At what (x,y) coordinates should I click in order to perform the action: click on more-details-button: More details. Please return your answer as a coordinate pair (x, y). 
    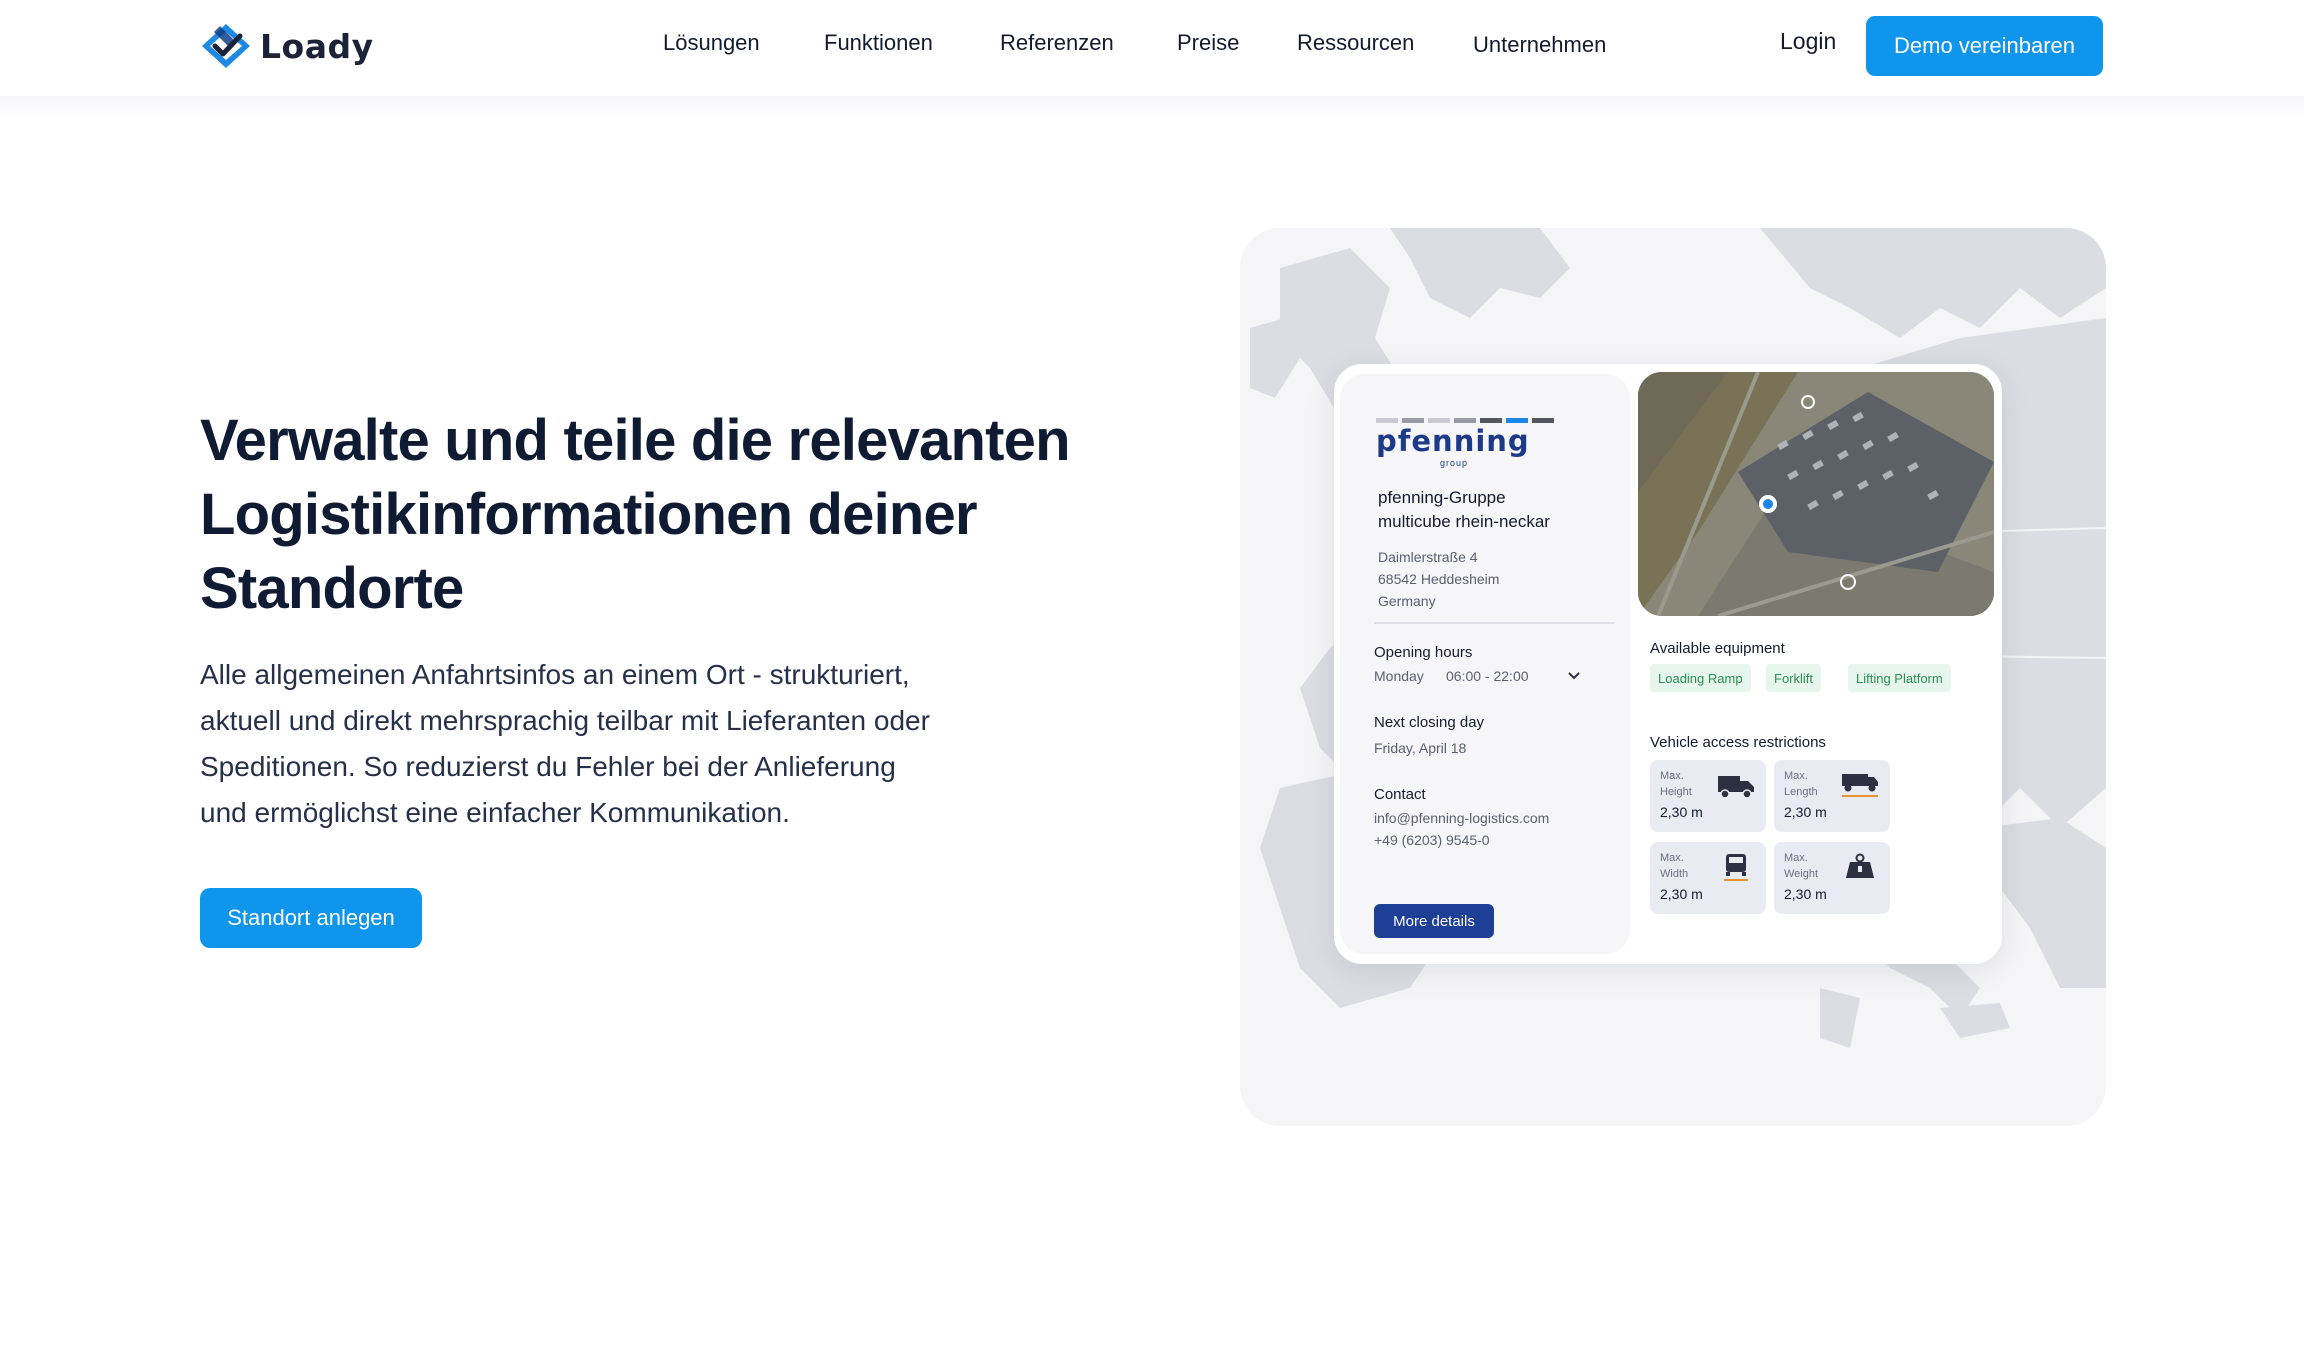
    Looking at the image, I should click on (1434, 921).